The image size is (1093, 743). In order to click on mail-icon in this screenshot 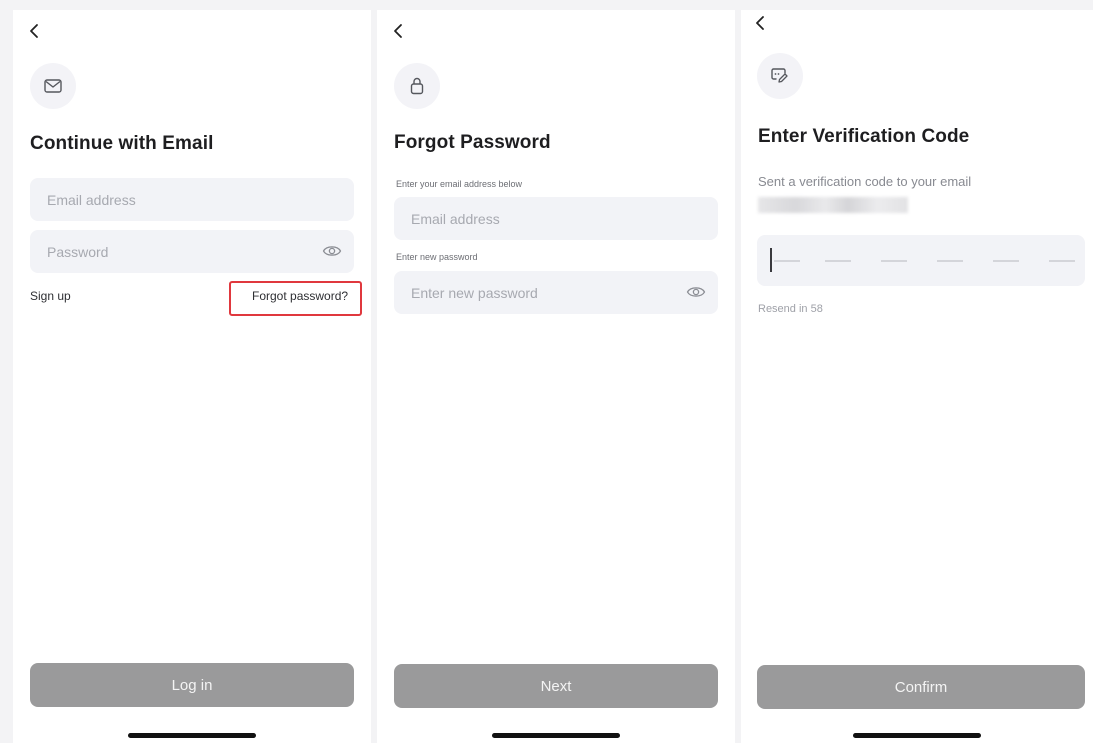, I will do `click(53, 86)`.